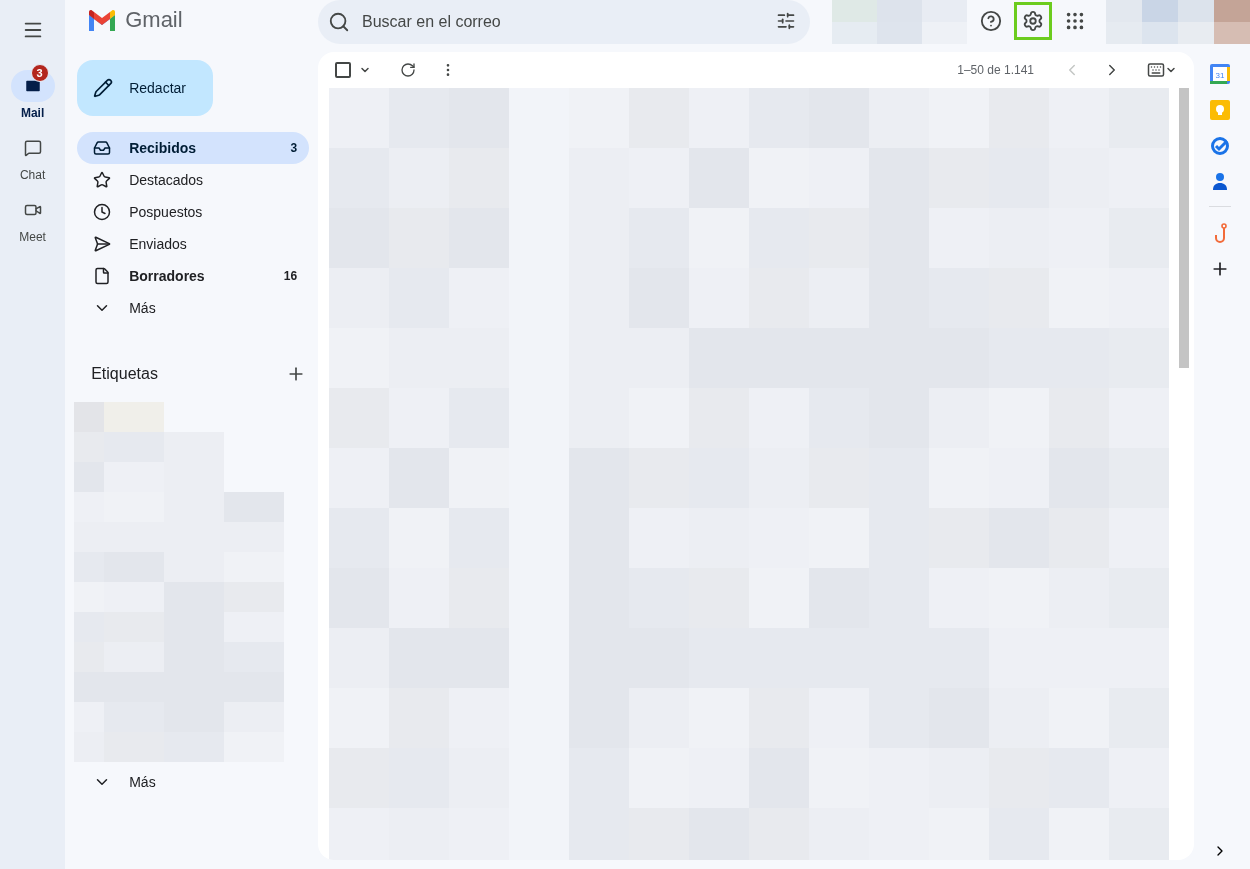 The width and height of the screenshot is (1250, 869). I want to click on calendar-app-icon: 31, so click(1220, 74).